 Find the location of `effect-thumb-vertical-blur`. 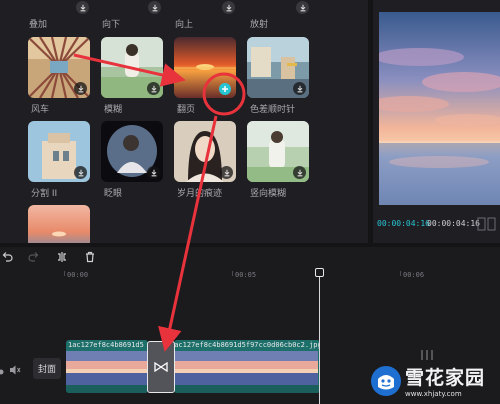

effect-thumb-vertical-blur is located at coordinates (278, 151).